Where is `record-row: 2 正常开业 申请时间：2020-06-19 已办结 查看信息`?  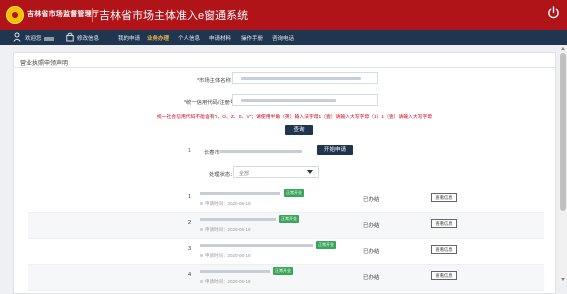 record-row: 2 正常开业 申请时间：2020-06-19 已办结 查看信息 is located at coordinates (286, 226).